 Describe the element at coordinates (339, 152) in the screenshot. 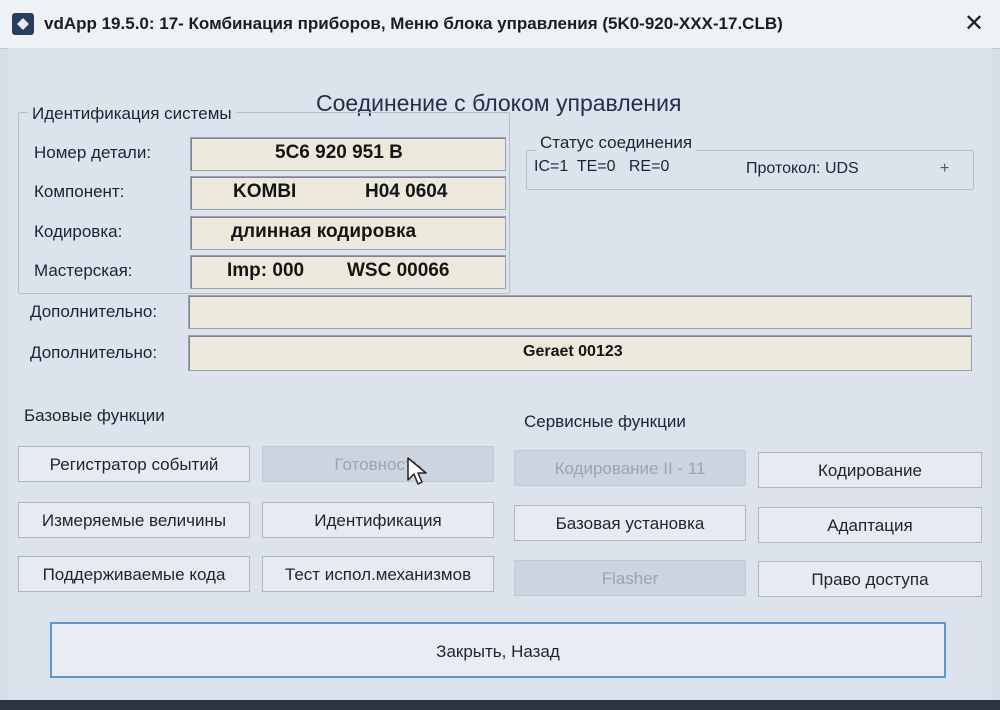

I see `part-number-value: 5C6 920 951 B` at that location.